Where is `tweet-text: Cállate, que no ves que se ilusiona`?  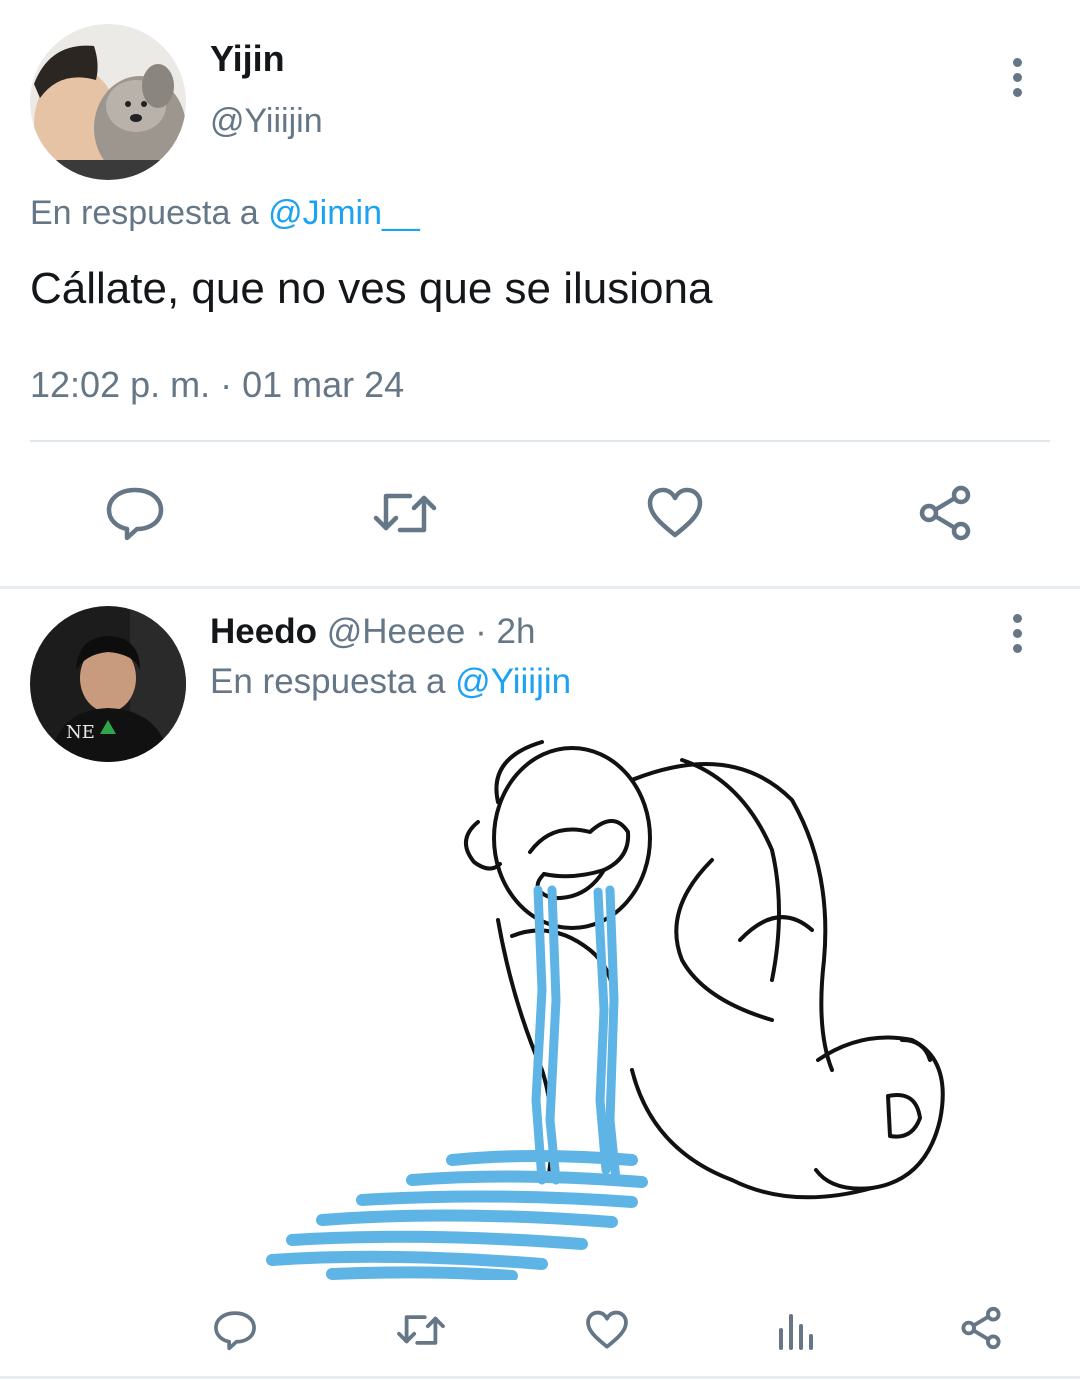 tweet-text: Cállate, que no ves que se ilusiona is located at coordinates (371, 288).